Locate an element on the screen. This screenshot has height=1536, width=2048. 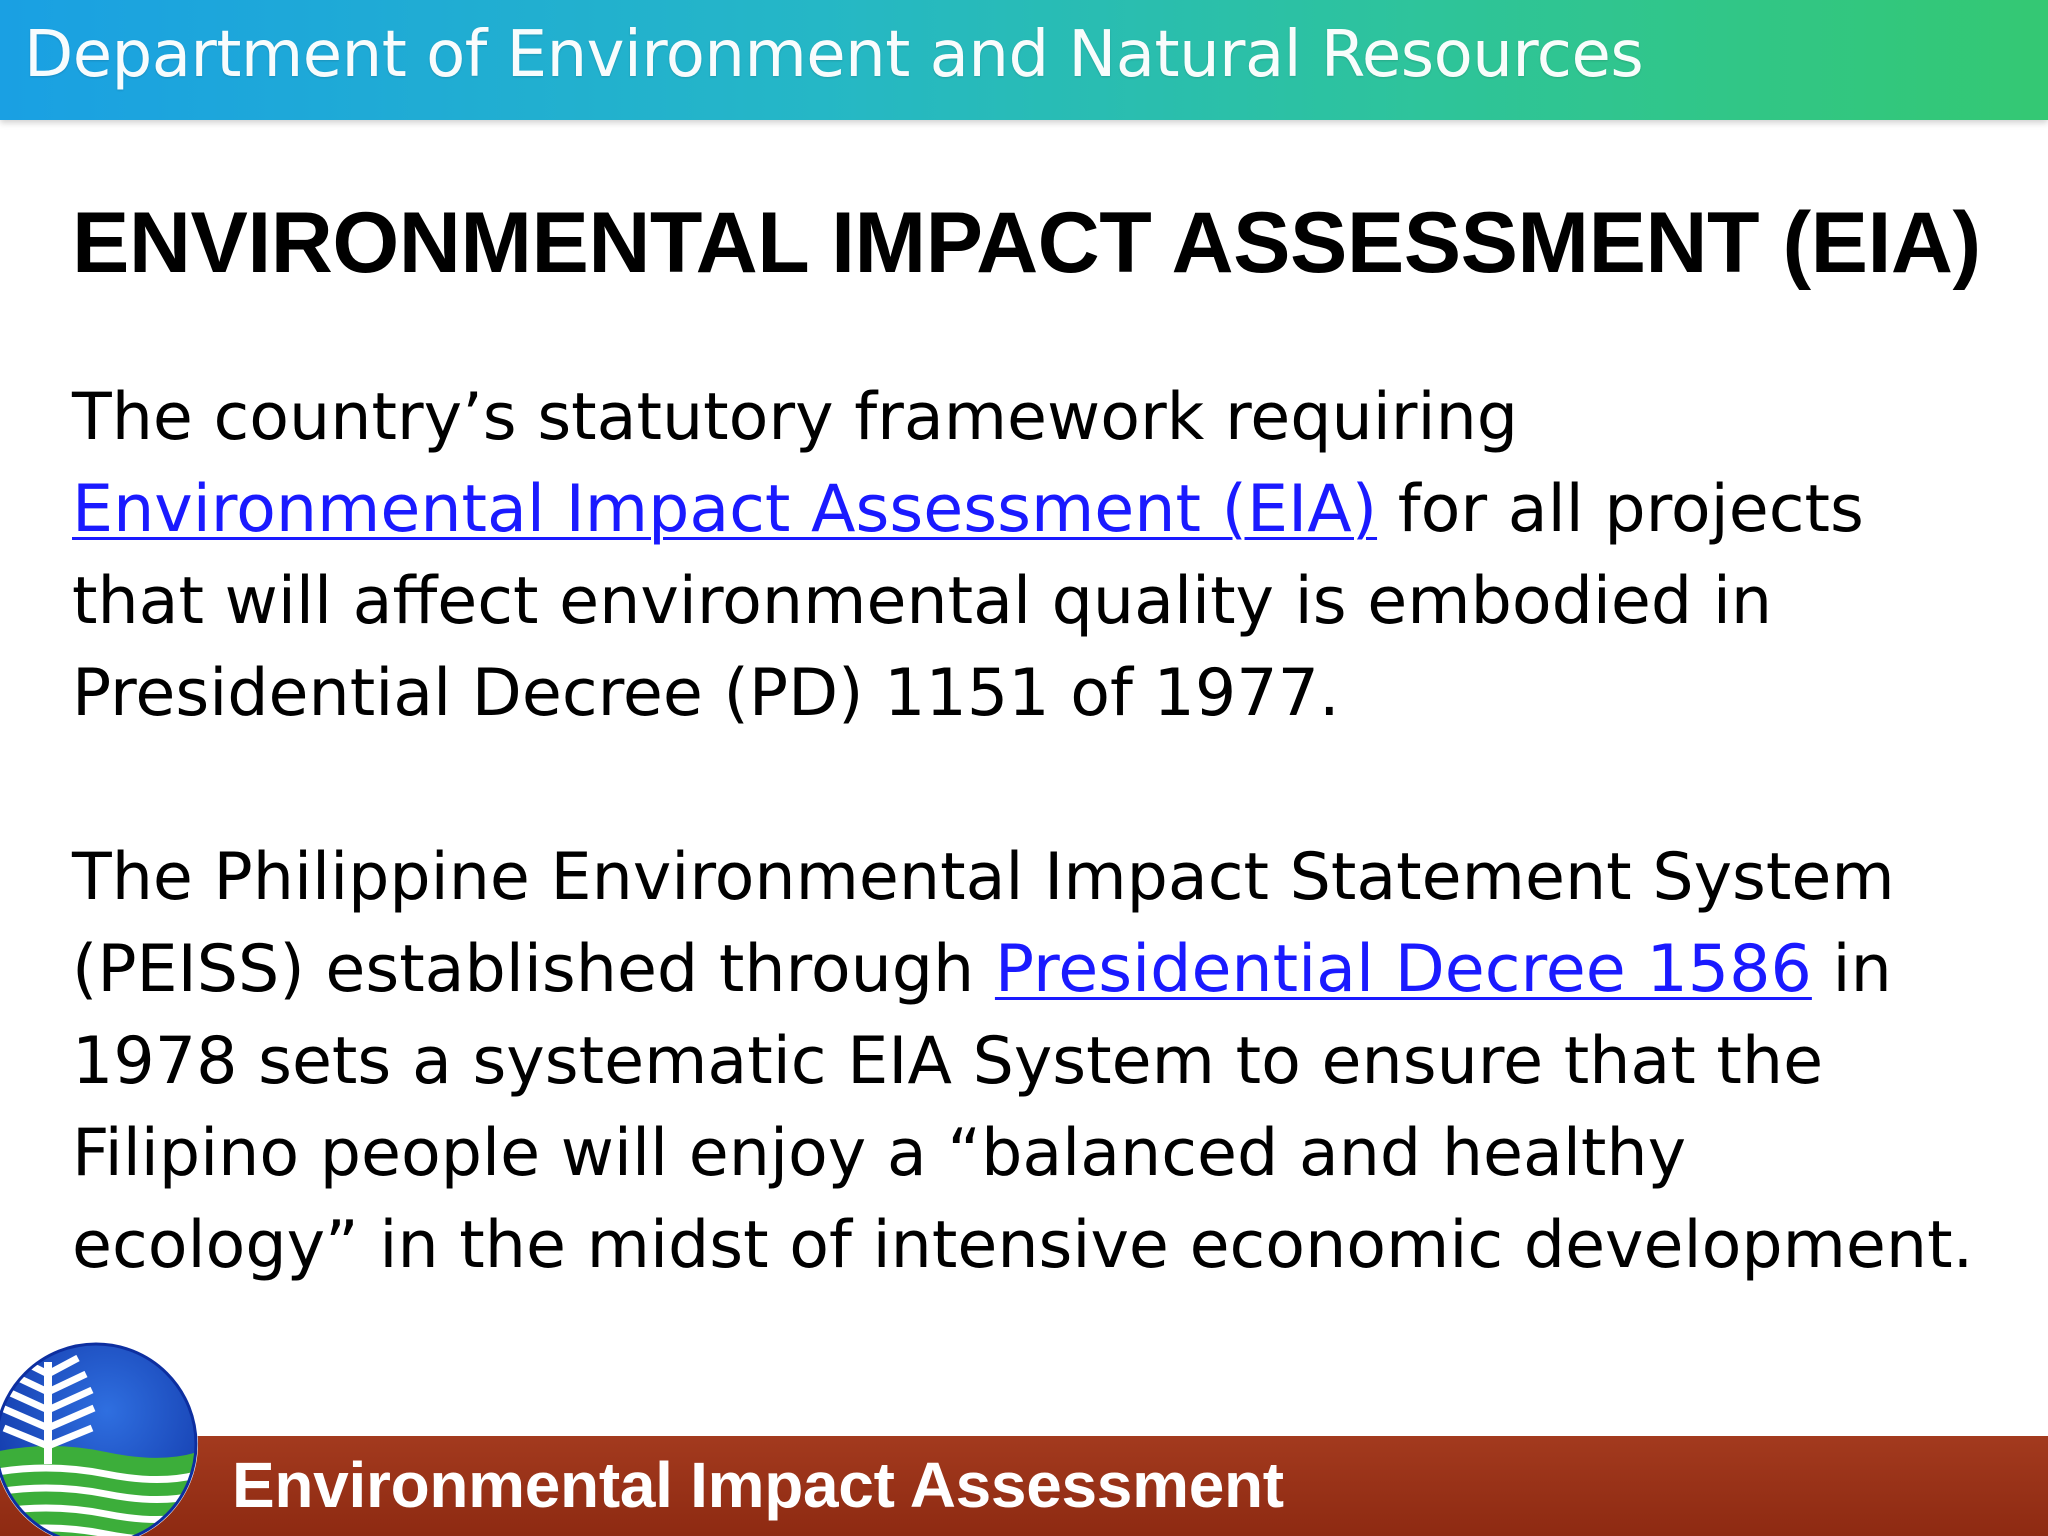
slide-title: ENVIRONMENTAL IMPACT ASSESSMENT (EIA) is located at coordinates (1026, 243).